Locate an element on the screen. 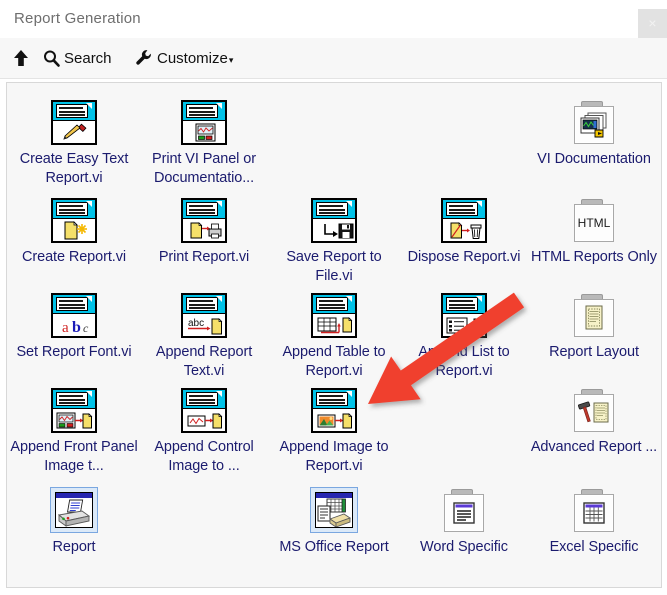 The height and width of the screenshot is (595, 667). palette-item-label: Set Report Font.vi is located at coordinates (74, 352).